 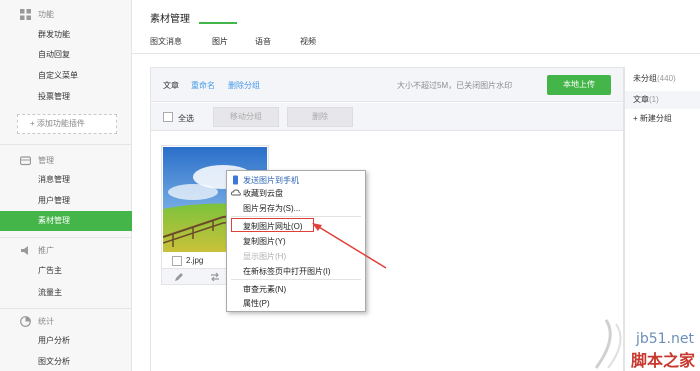 What do you see at coordinates (218, 23) in the screenshot?
I see `active-tab-indicator` at bounding box center [218, 23].